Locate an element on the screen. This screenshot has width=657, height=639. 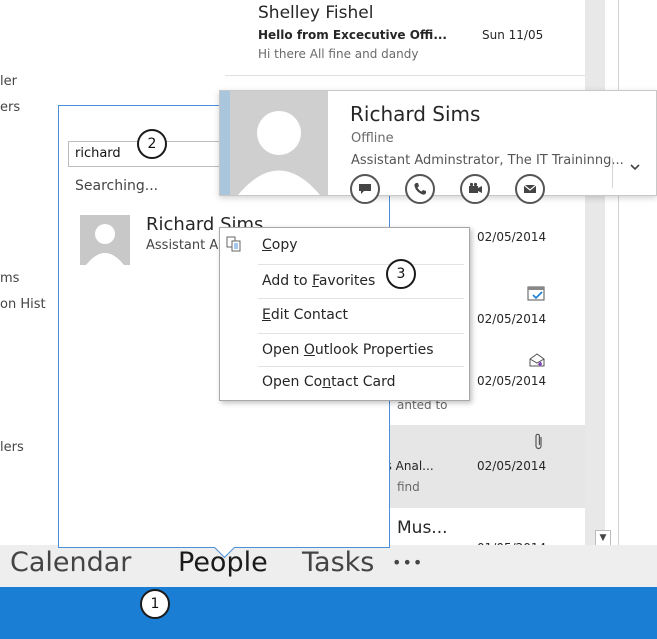
phone-icon is located at coordinates (420, 189).